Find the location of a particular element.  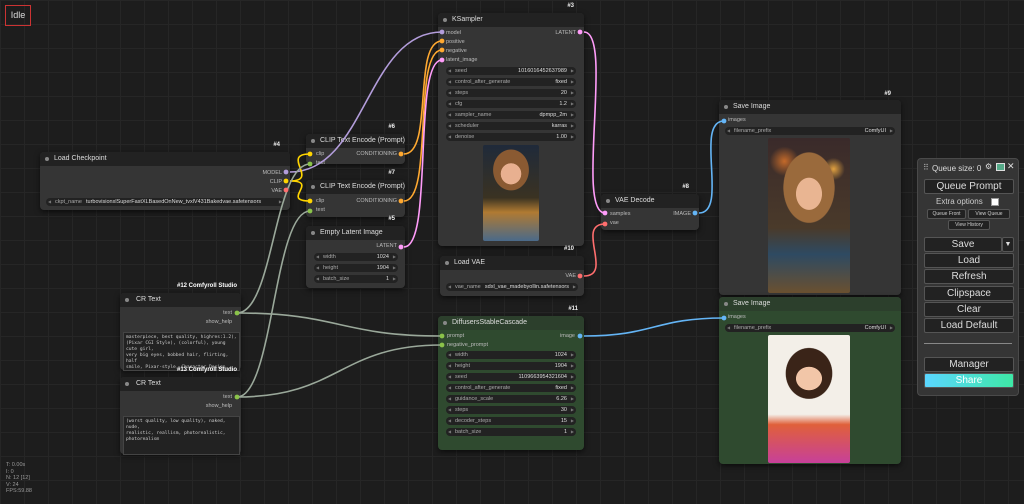

clear-button: Clear is located at coordinates (969, 309).